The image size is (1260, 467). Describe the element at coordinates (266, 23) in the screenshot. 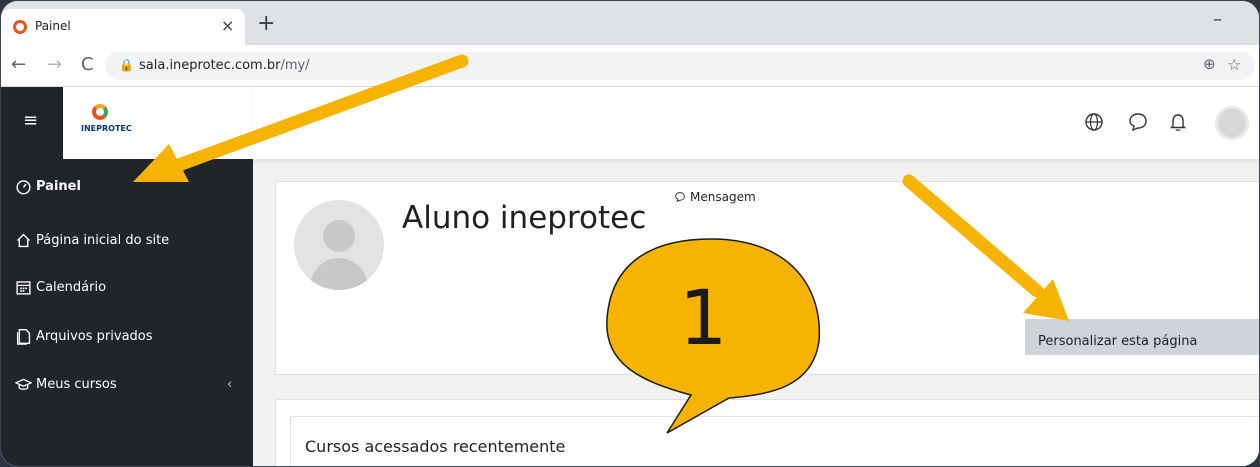

I see `new-tab-button: +` at that location.